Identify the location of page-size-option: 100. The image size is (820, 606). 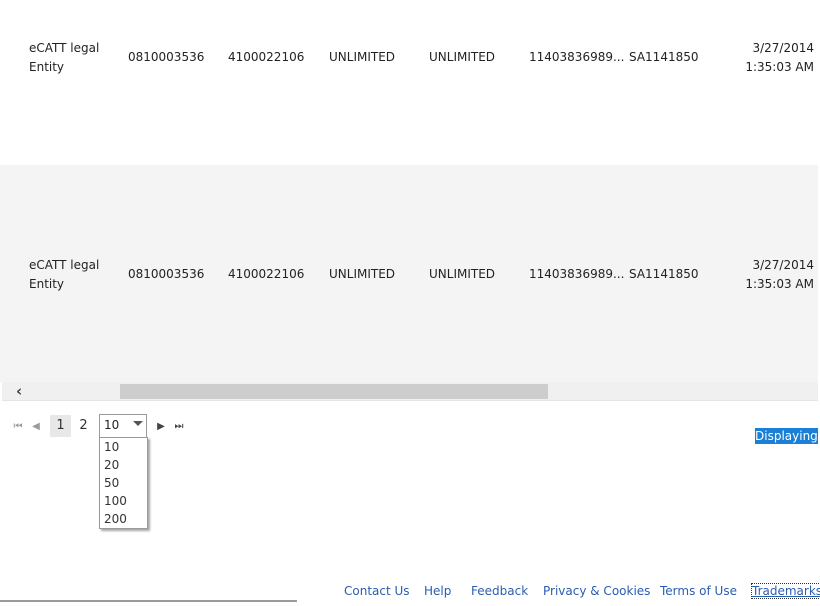
(123, 501).